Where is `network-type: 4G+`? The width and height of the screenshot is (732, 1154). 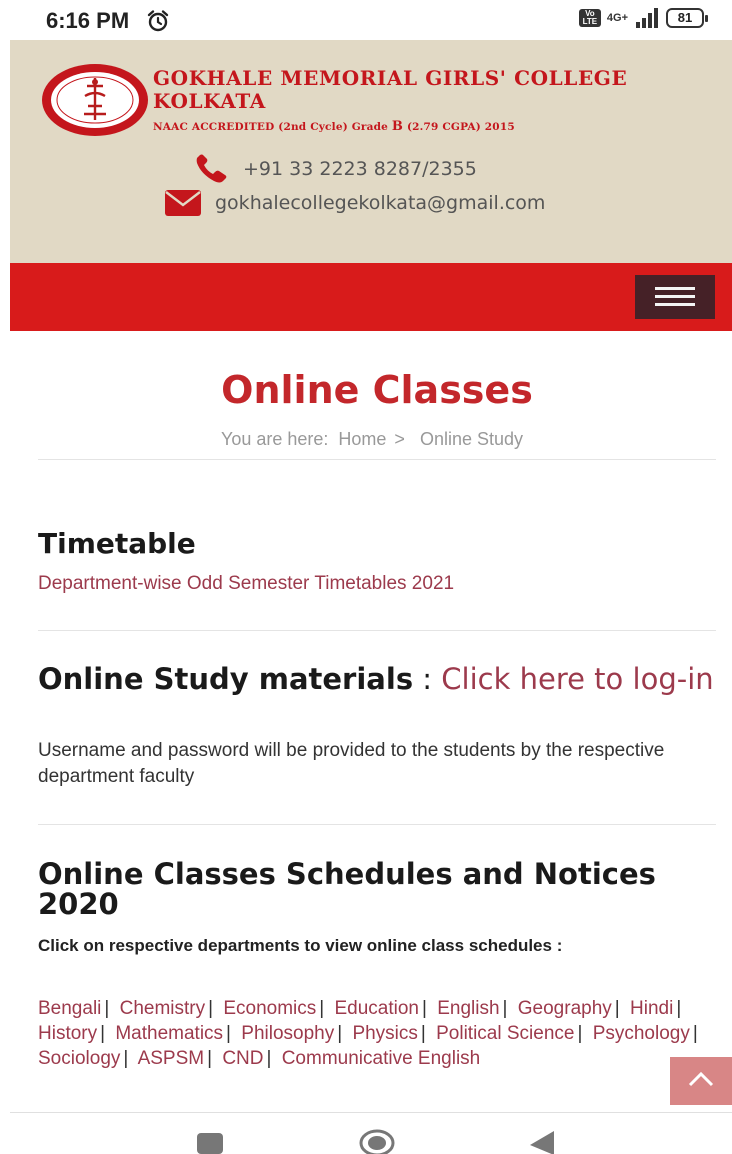 network-type: 4G+ is located at coordinates (617, 18).